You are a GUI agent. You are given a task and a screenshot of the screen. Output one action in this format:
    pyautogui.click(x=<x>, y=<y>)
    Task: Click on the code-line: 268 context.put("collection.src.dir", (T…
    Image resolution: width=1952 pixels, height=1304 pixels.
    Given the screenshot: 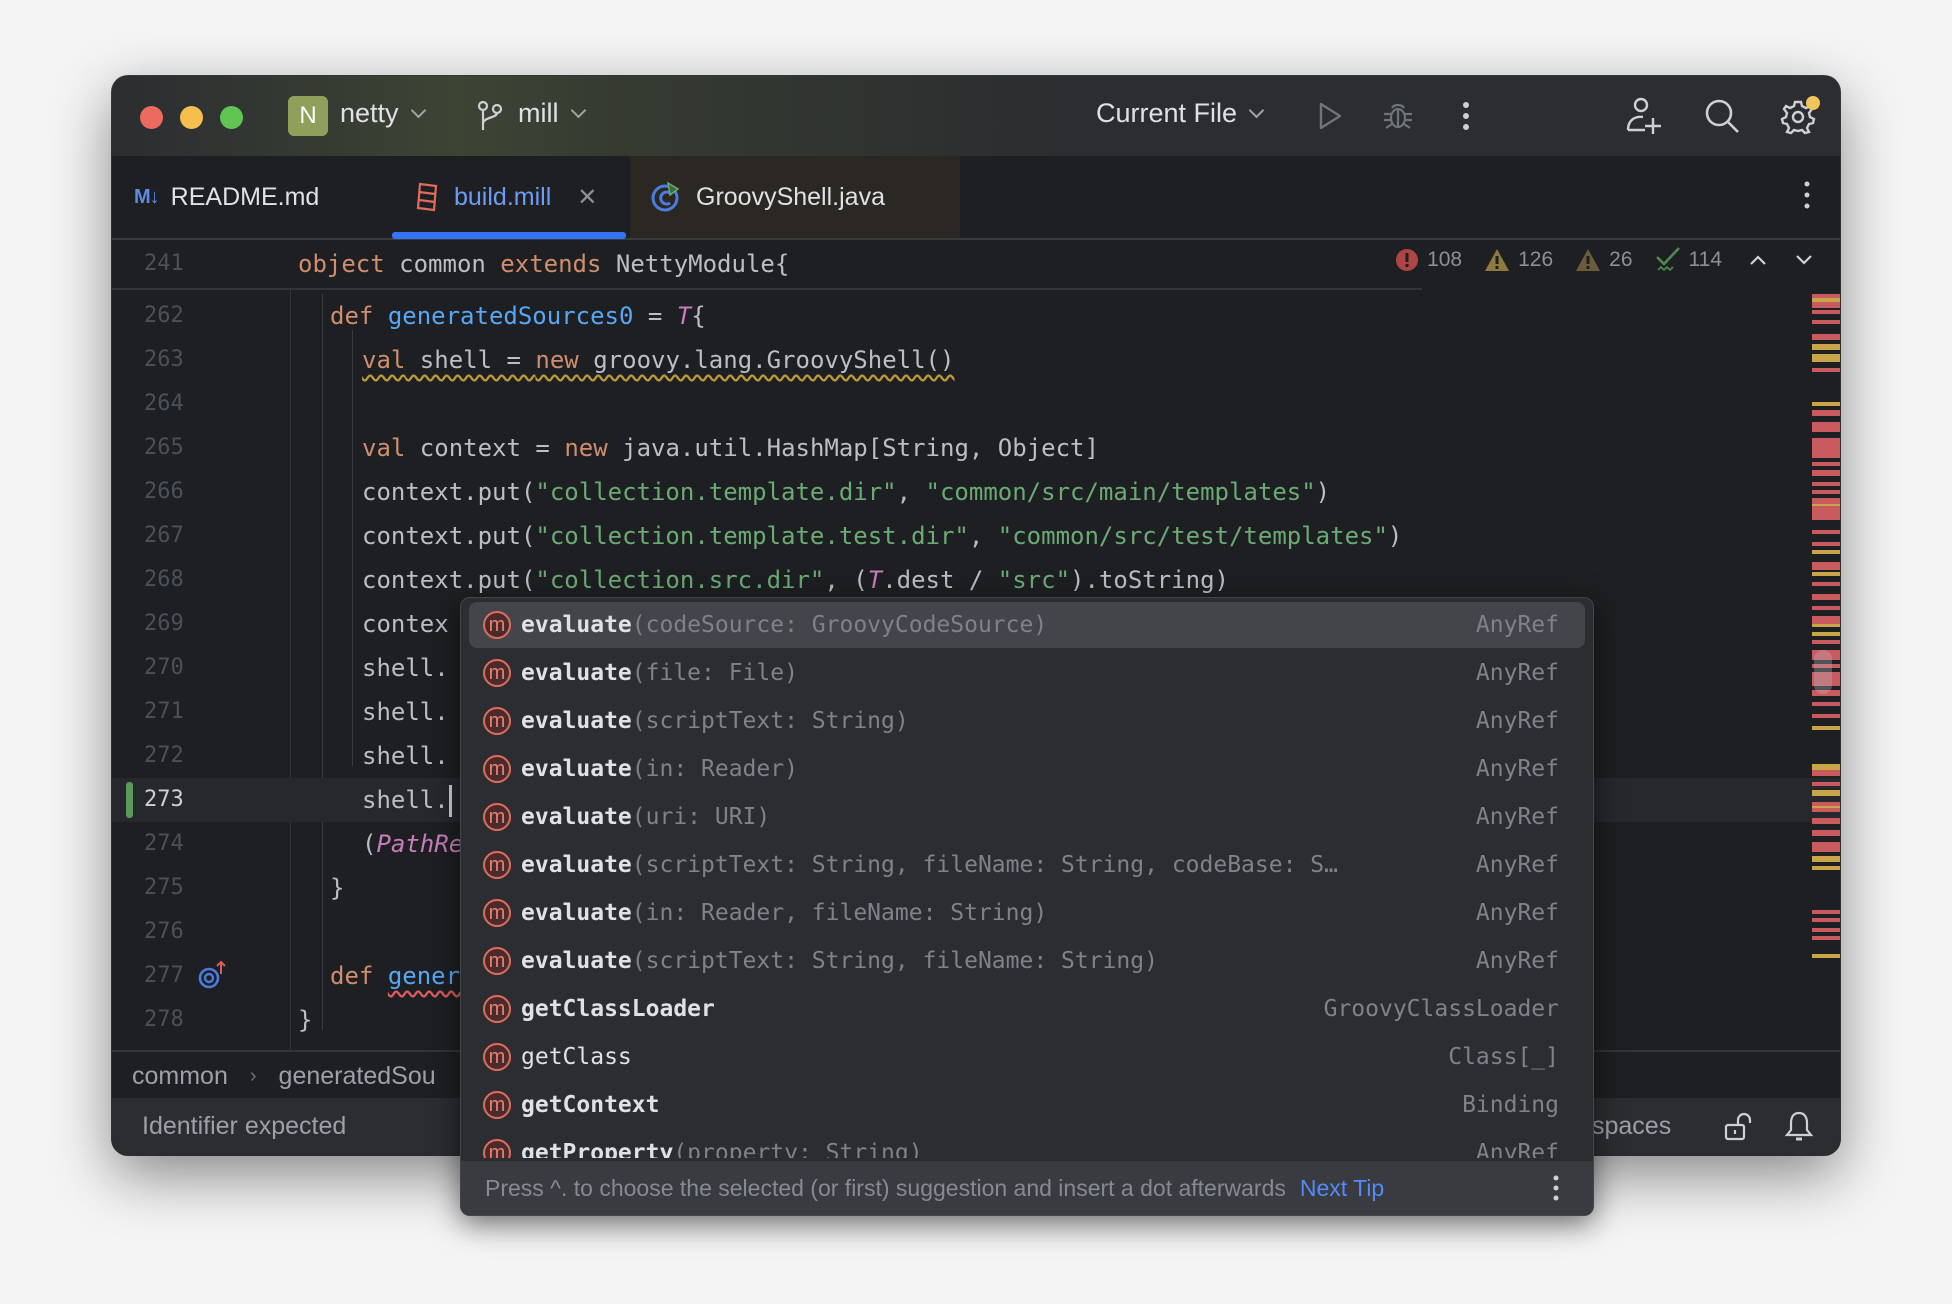 What is the action you would take?
    pyautogui.click(x=976, y=580)
    